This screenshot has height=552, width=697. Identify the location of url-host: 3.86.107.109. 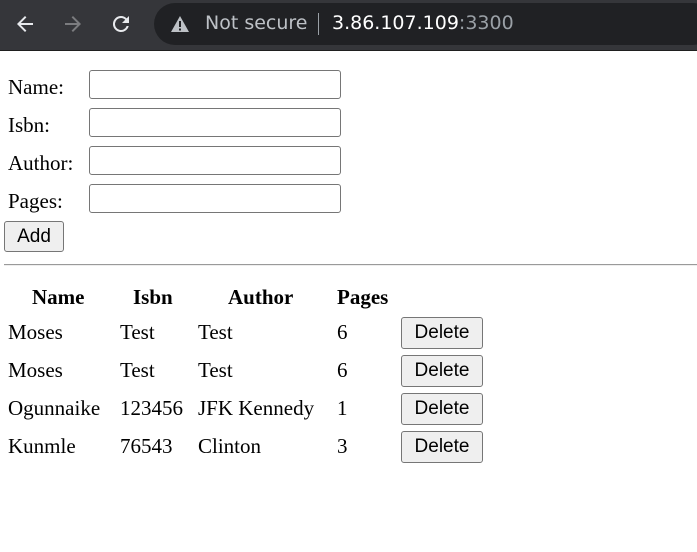
(395, 23).